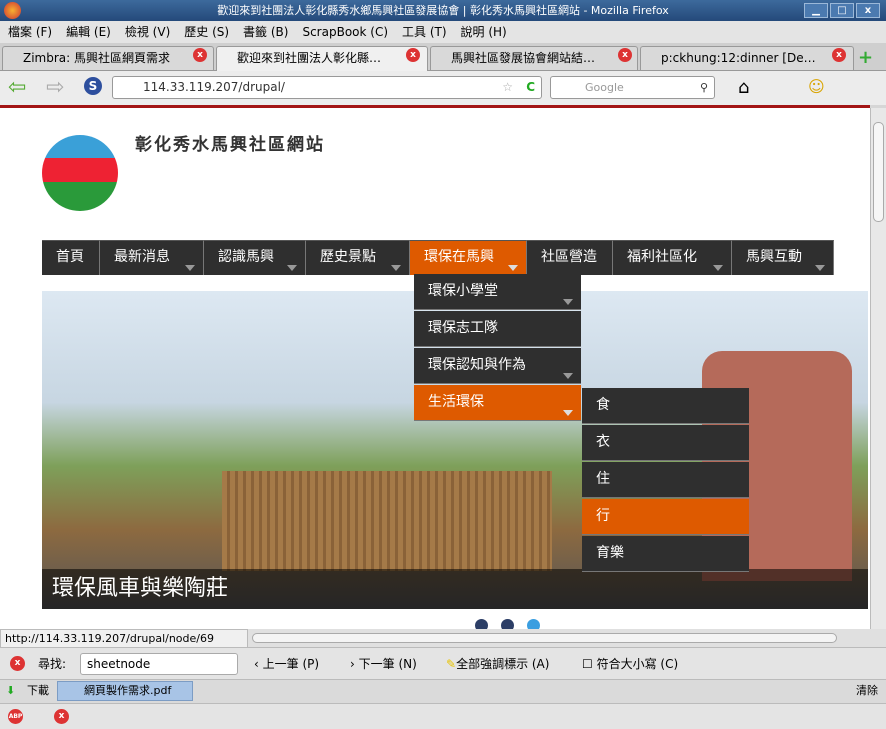  Describe the element at coordinates (11, 690) in the screenshot. I see `download-icon: ⬇` at that location.